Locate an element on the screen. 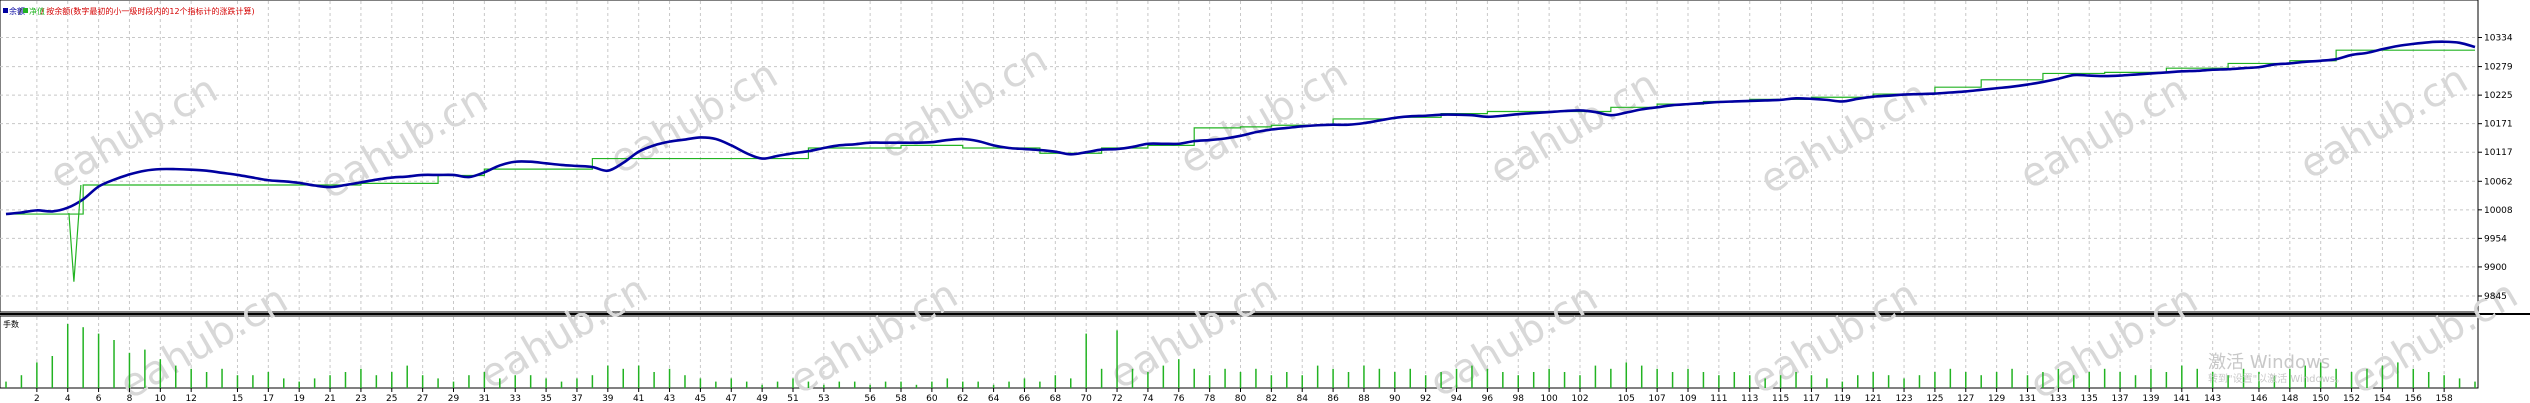  x-tick-label: 23 is located at coordinates (360, 398).